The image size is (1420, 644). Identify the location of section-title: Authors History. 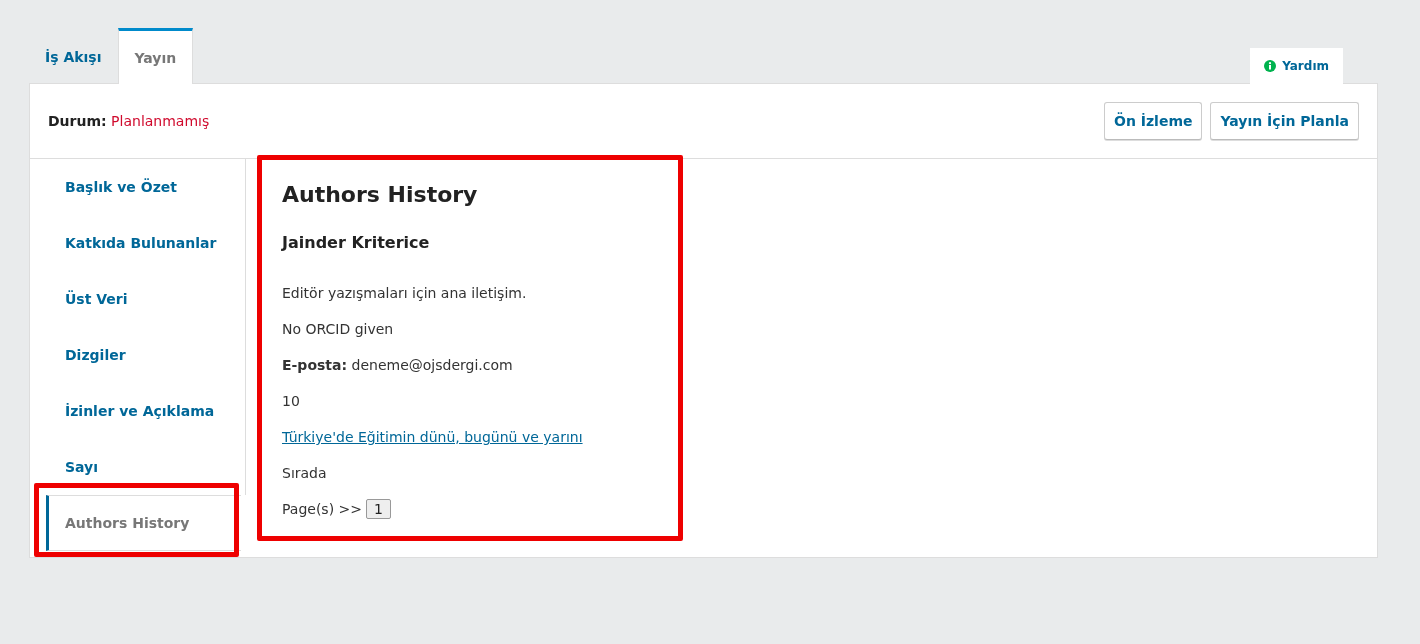
(380, 194).